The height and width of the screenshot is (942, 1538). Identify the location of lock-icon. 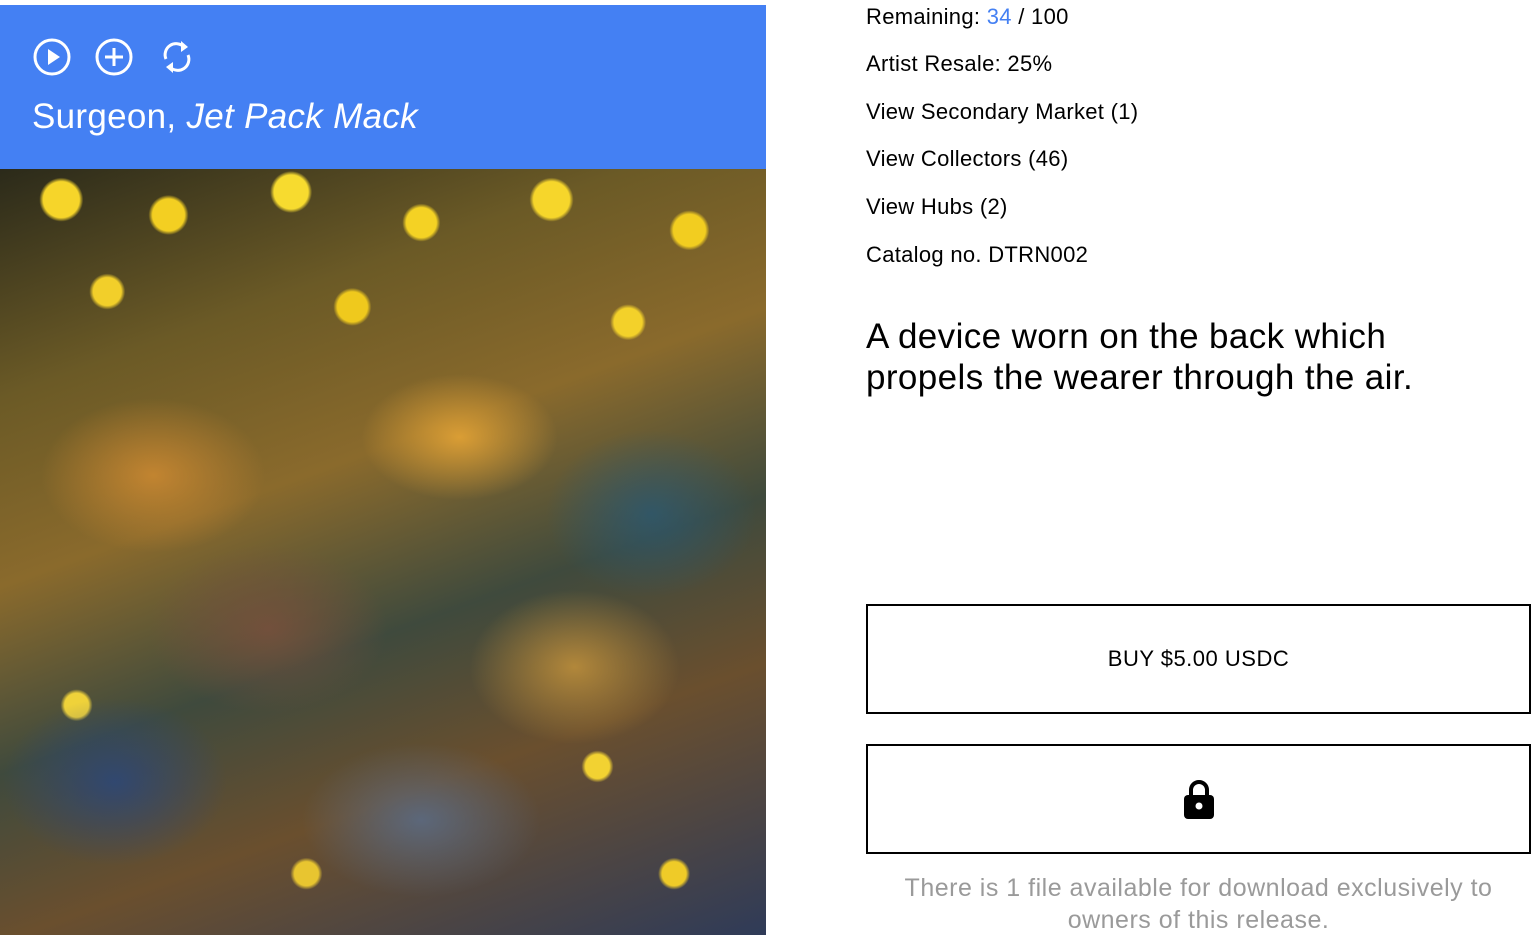
(1198, 799).